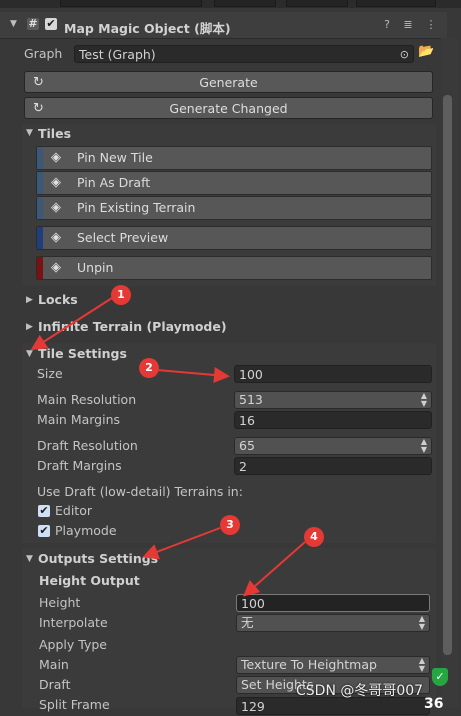 This screenshot has height=716, width=461. What do you see at coordinates (360, 691) in the screenshot?
I see `watermark: CSDN @冬哥哥007` at bounding box center [360, 691].